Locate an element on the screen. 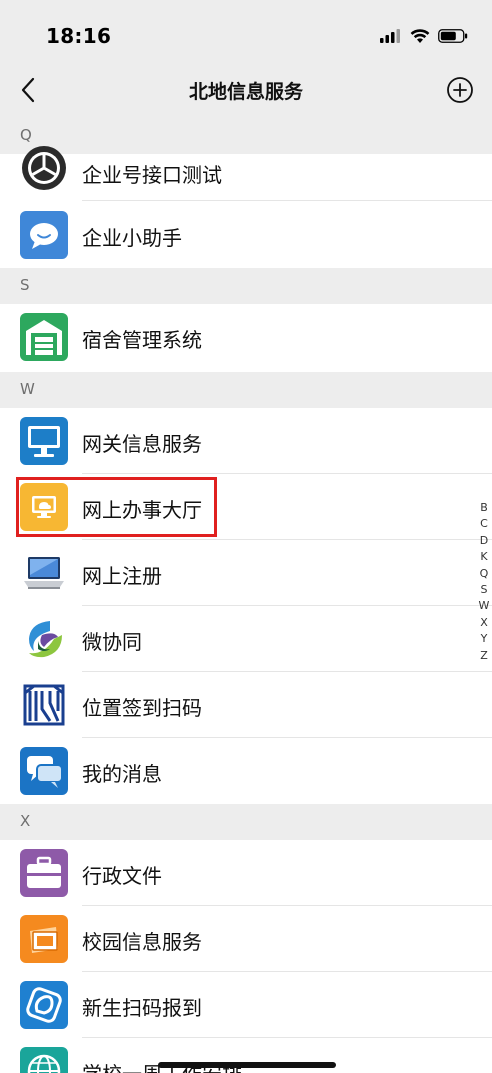 This screenshot has height=1073, width=492. list-item-label: 校园信息服务 is located at coordinates (142, 942).